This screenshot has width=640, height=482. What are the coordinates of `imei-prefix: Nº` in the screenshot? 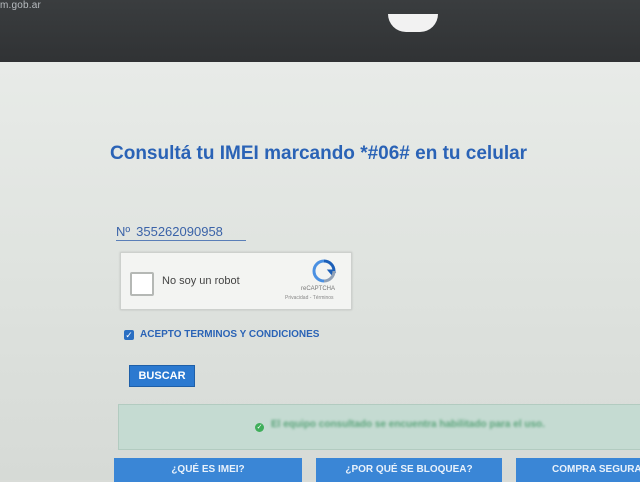 It's located at (123, 231).